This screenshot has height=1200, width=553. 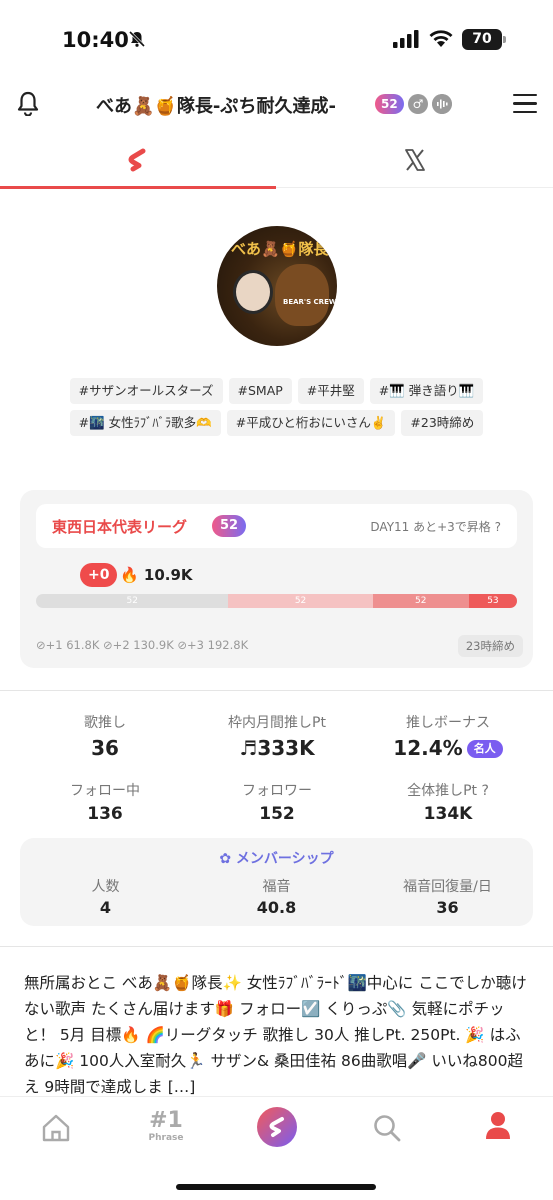 I want to click on membership-title: ✿ メンバーシップ, so click(x=276, y=859).